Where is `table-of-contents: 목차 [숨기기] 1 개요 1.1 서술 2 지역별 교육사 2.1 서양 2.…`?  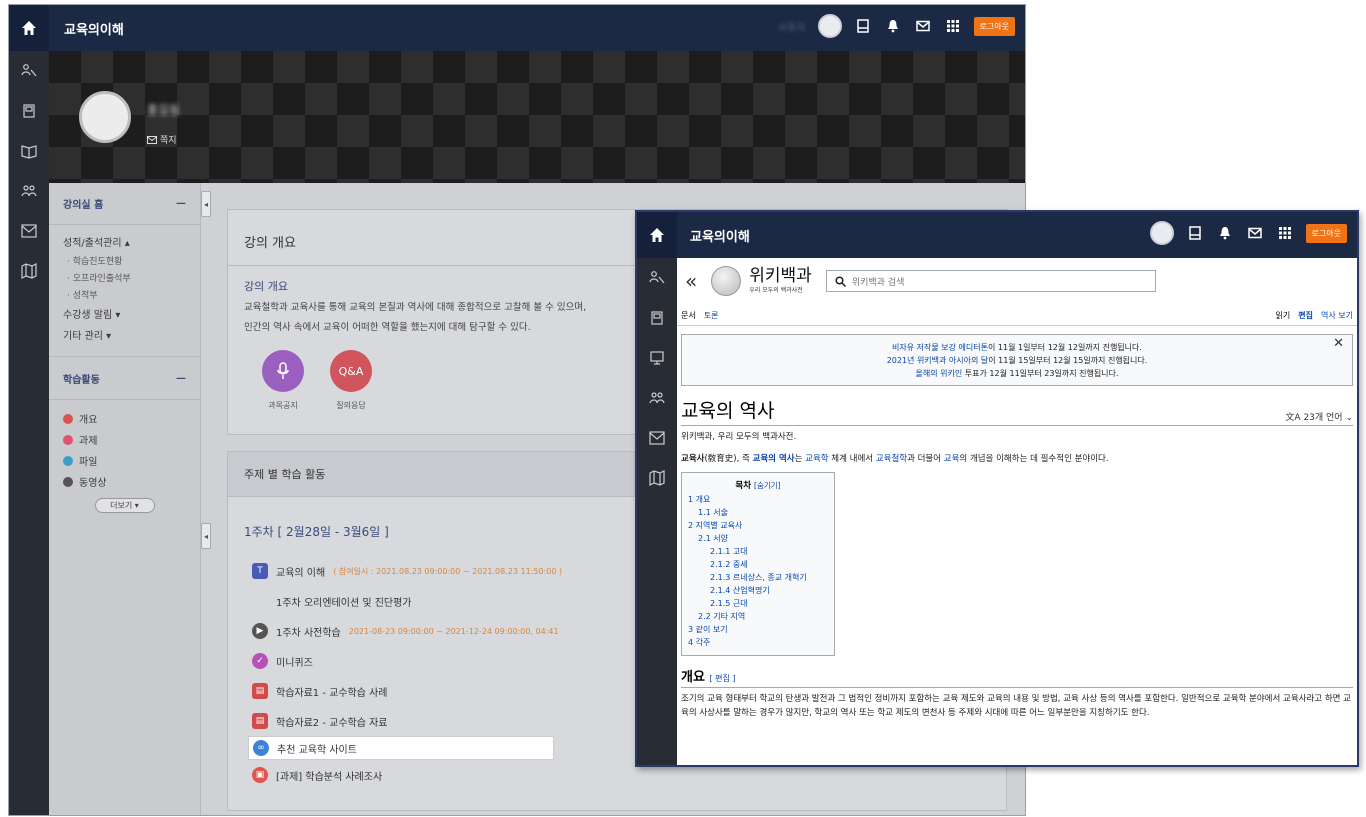
table-of-contents: 목차 [숨기기] 1 개요 1.1 서술 2 지역별 교육사 2.1 서양 2.… is located at coordinates (758, 564).